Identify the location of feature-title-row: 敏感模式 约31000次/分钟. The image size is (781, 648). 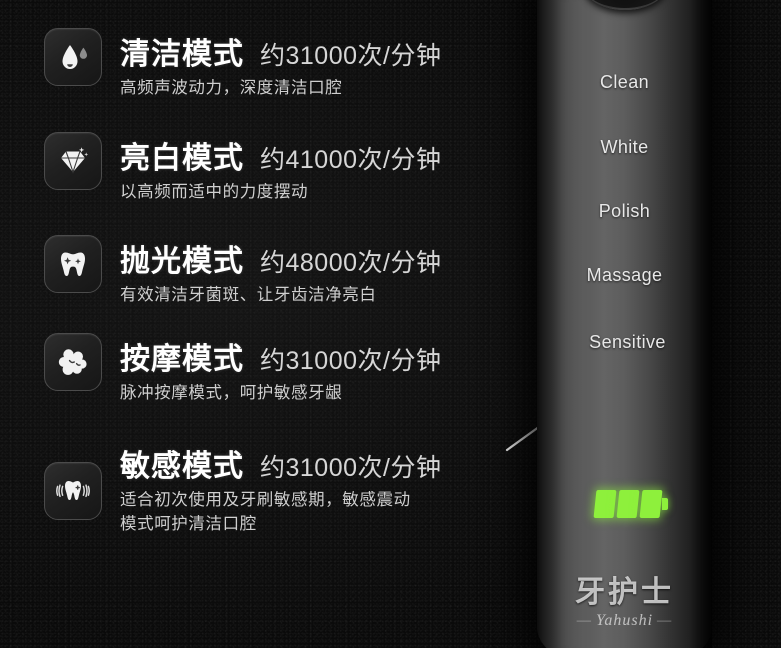
(280, 463).